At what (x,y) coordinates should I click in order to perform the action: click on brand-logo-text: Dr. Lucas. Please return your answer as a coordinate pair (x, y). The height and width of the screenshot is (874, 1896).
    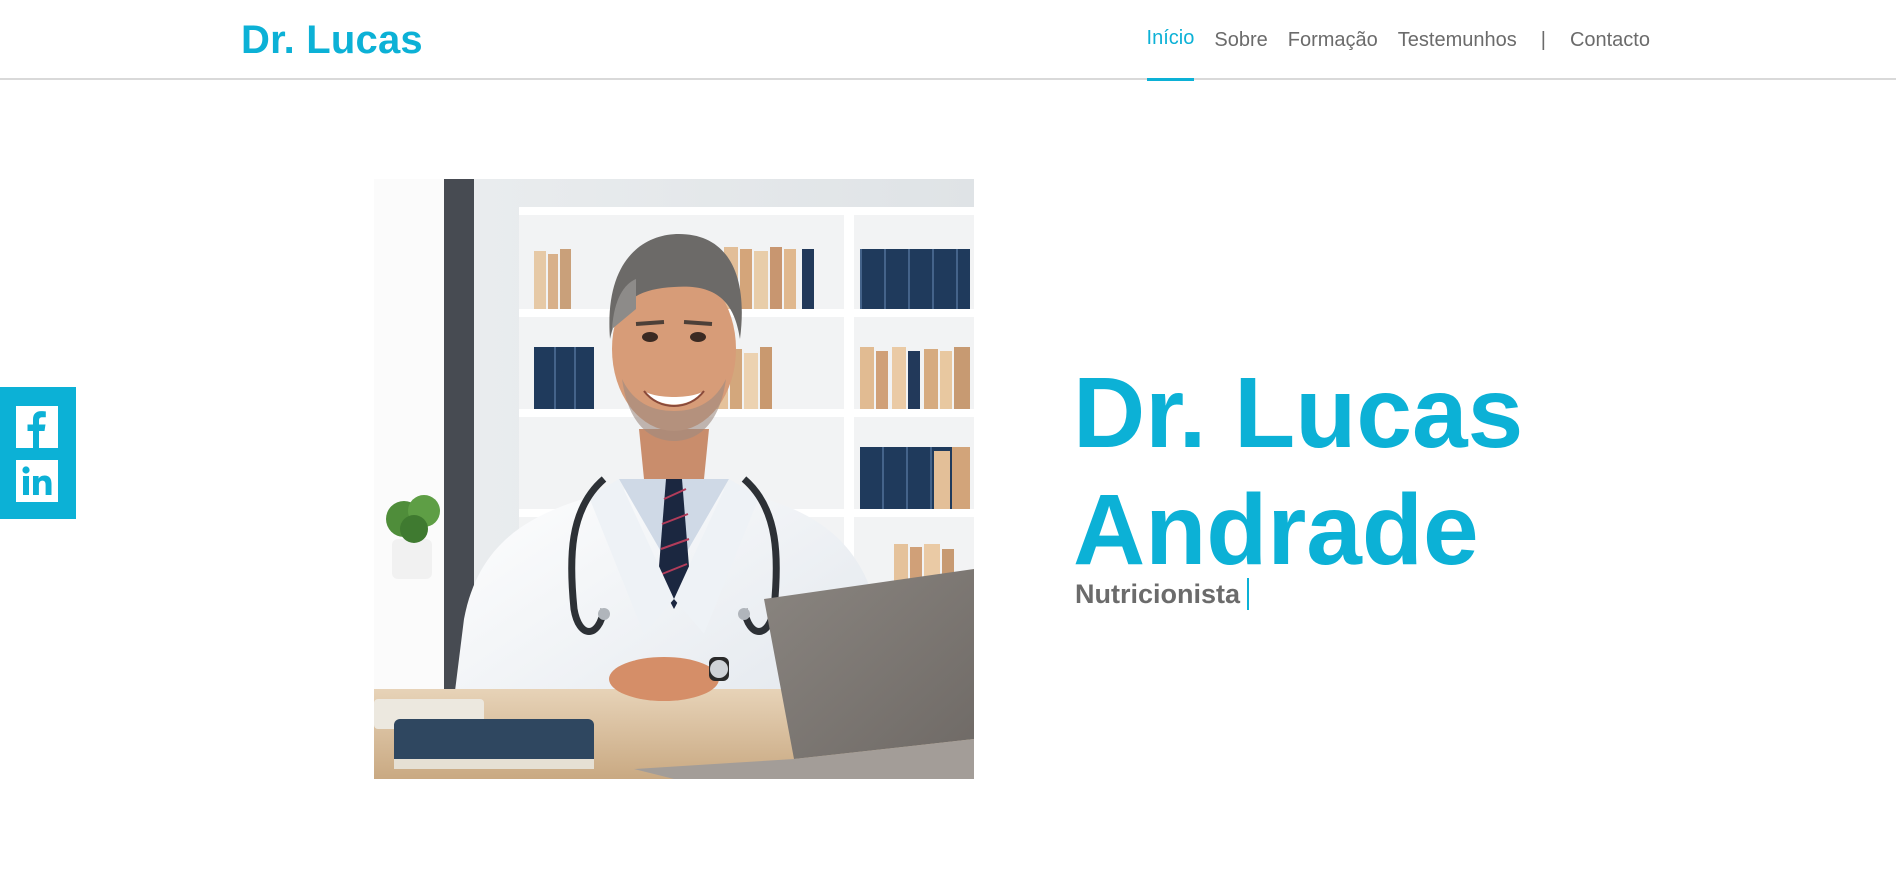
    Looking at the image, I should click on (332, 40).